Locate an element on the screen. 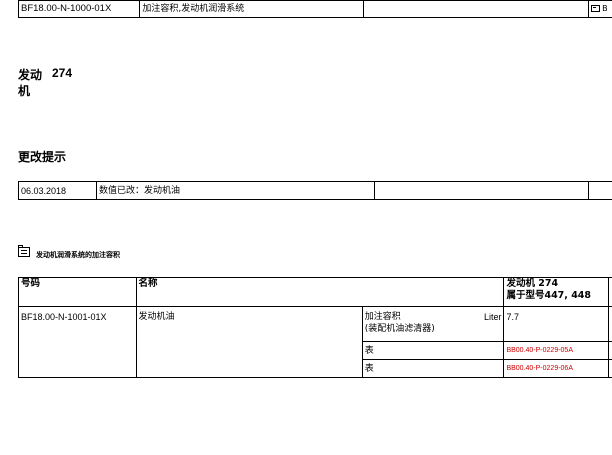 The height and width of the screenshot is (455, 612). change-empty-cell is located at coordinates (481, 190).